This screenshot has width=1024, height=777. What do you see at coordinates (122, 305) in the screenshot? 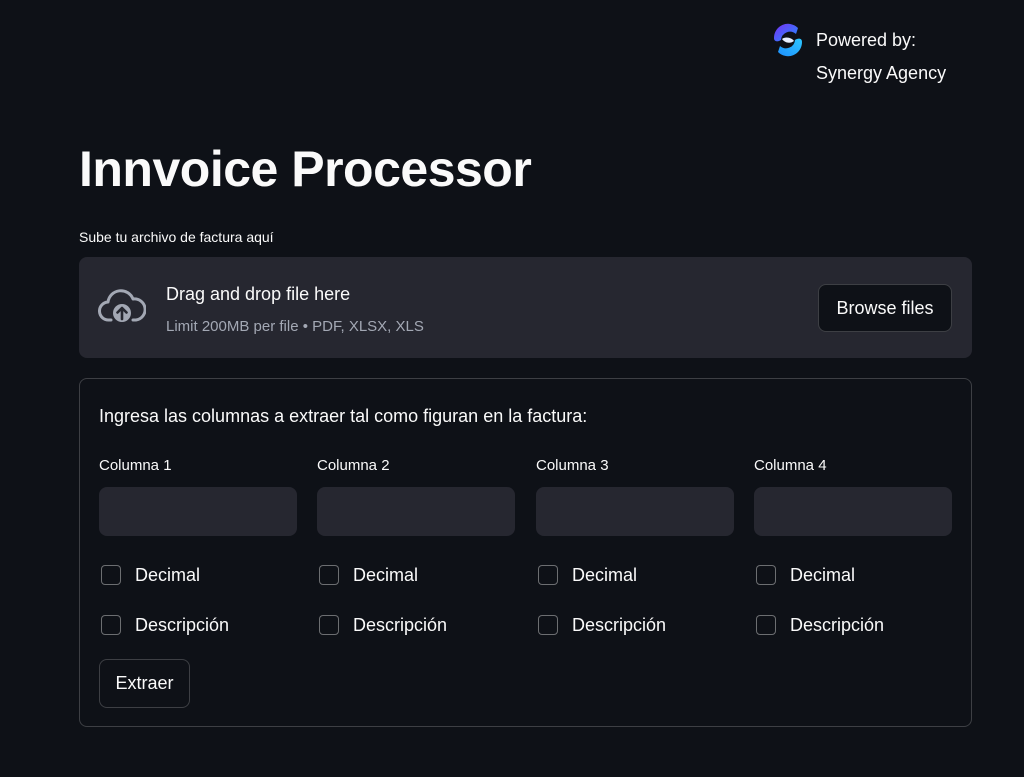
I see `cloud-upload-icon` at bounding box center [122, 305].